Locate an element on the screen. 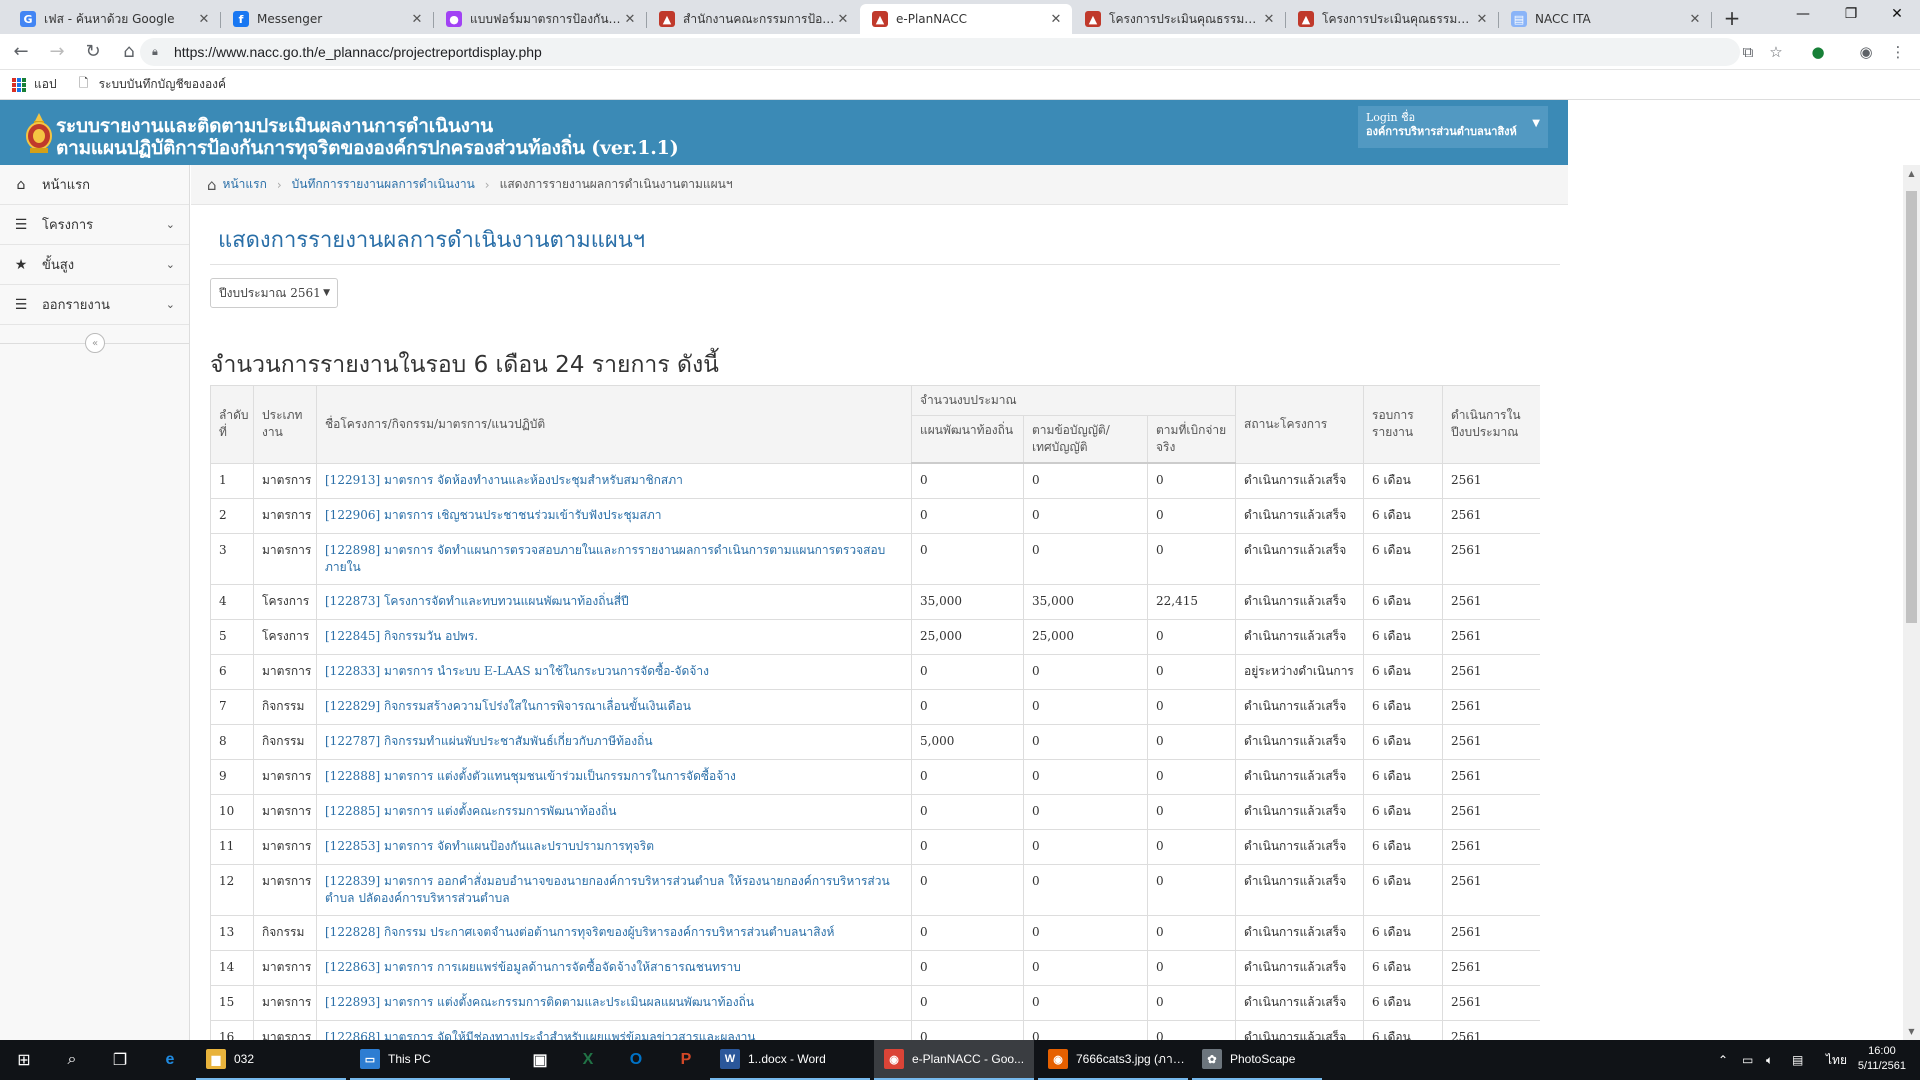  maximize-icon: ❐ is located at coordinates (1851, 14).